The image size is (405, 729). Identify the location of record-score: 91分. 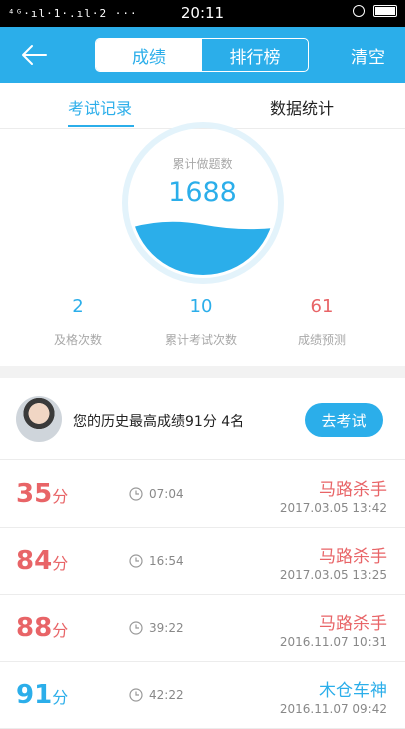
(42, 695).